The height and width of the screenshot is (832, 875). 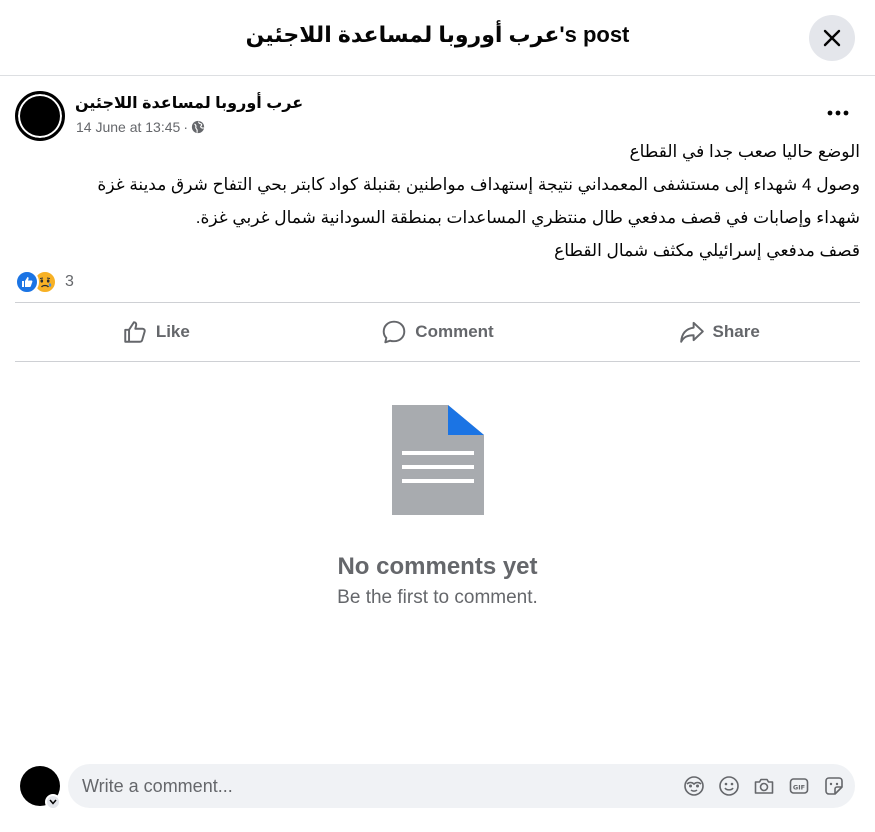 I want to click on sticker-icon, so click(x=833, y=786).